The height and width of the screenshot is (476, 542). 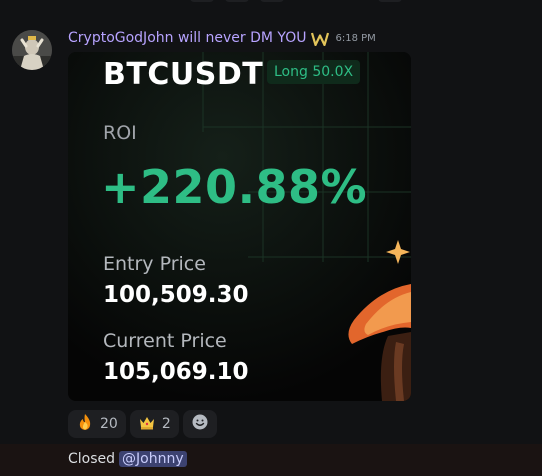 What do you see at coordinates (165, 341) in the screenshot?
I see `current-price-label: Current Price` at bounding box center [165, 341].